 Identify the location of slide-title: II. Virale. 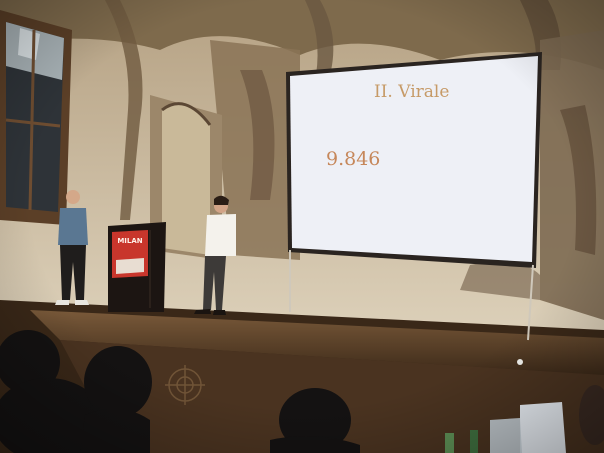
(412, 92).